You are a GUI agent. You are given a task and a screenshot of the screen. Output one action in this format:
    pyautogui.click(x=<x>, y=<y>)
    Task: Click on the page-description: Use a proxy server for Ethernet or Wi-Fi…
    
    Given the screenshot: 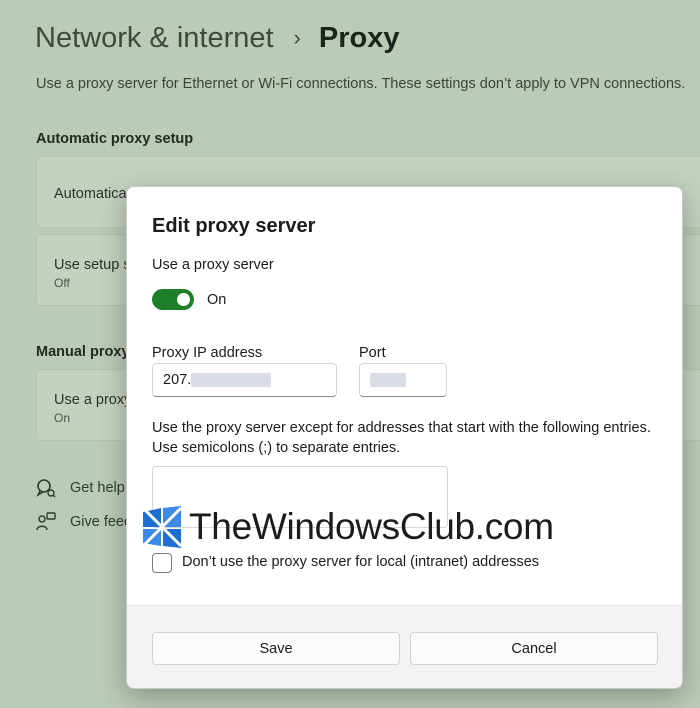 What is the action you would take?
    pyautogui.click(x=361, y=84)
    